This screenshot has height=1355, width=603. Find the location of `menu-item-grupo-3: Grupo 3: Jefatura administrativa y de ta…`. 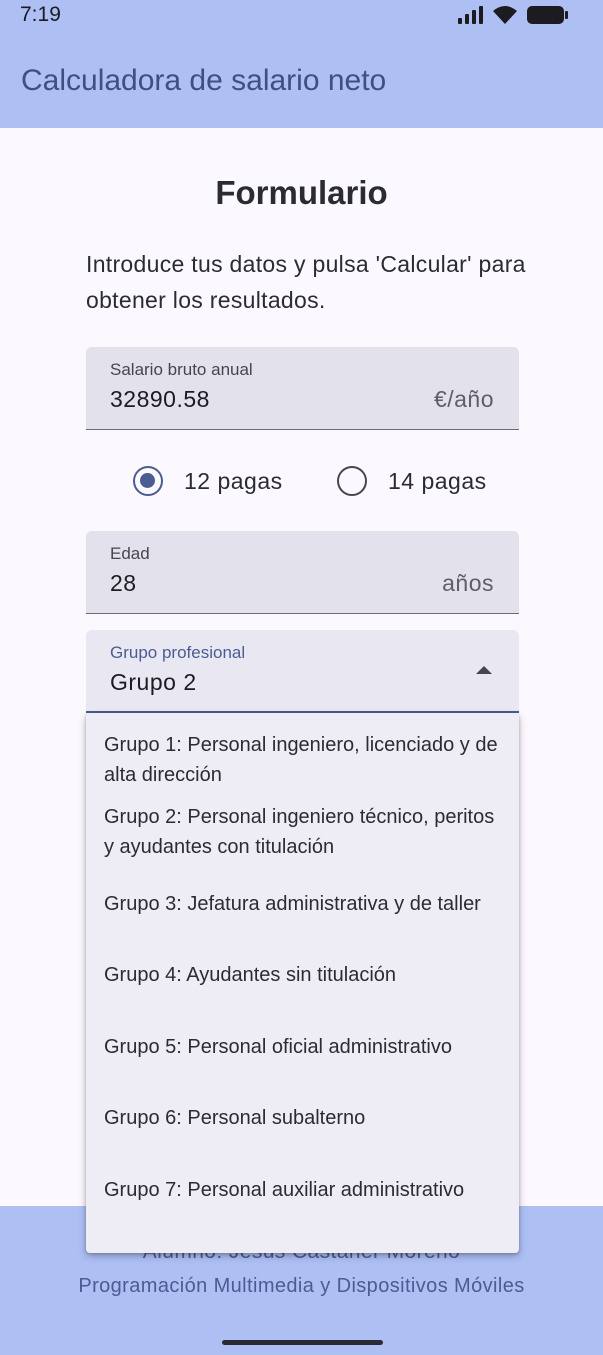

menu-item-grupo-3: Grupo 3: Jefatura administrativa y de ta… is located at coordinates (304, 904).